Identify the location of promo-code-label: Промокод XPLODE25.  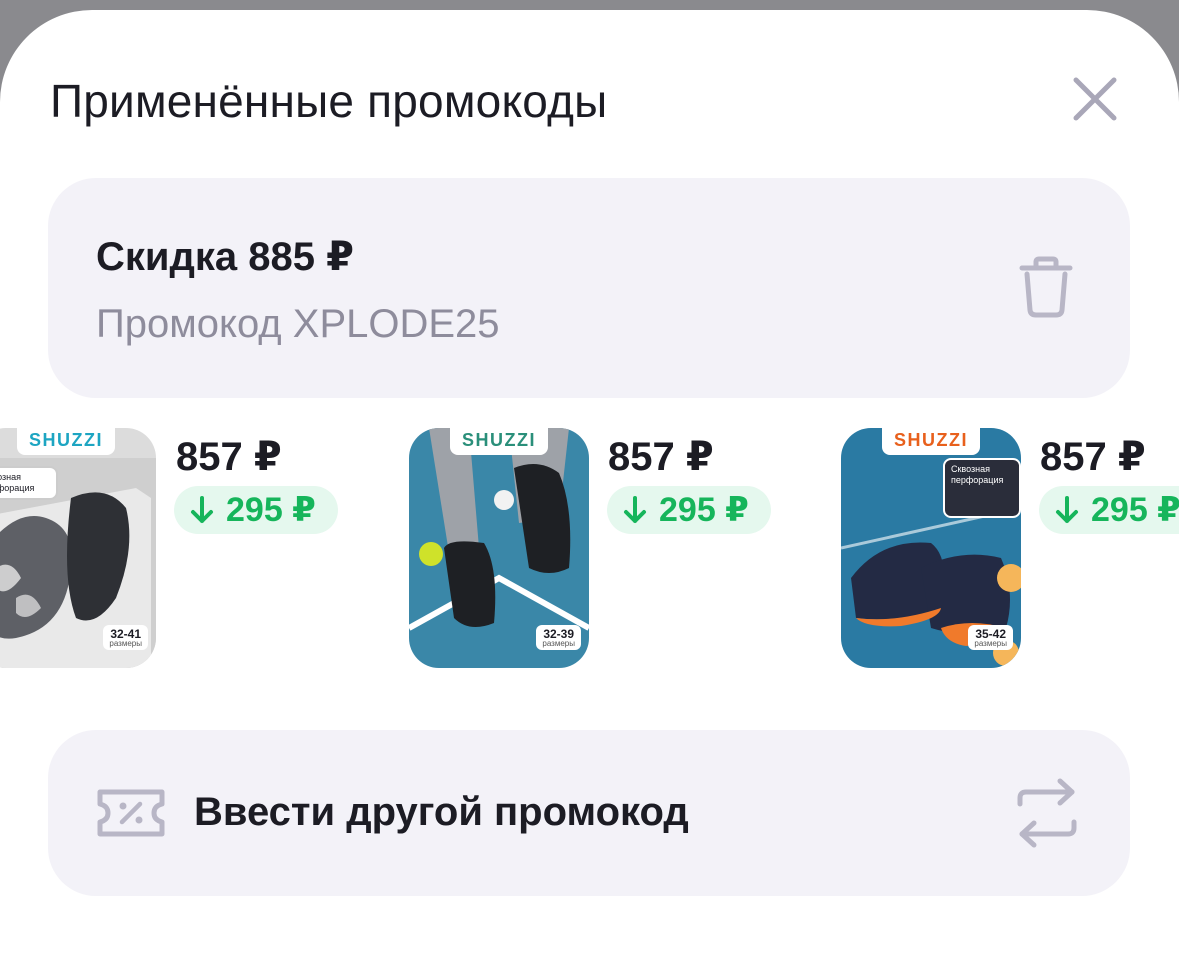
(298, 324).